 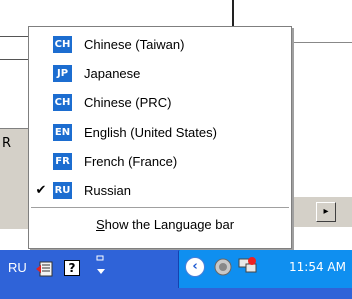 What do you see at coordinates (62, 132) in the screenshot?
I see `language-code-badge: EN` at bounding box center [62, 132].